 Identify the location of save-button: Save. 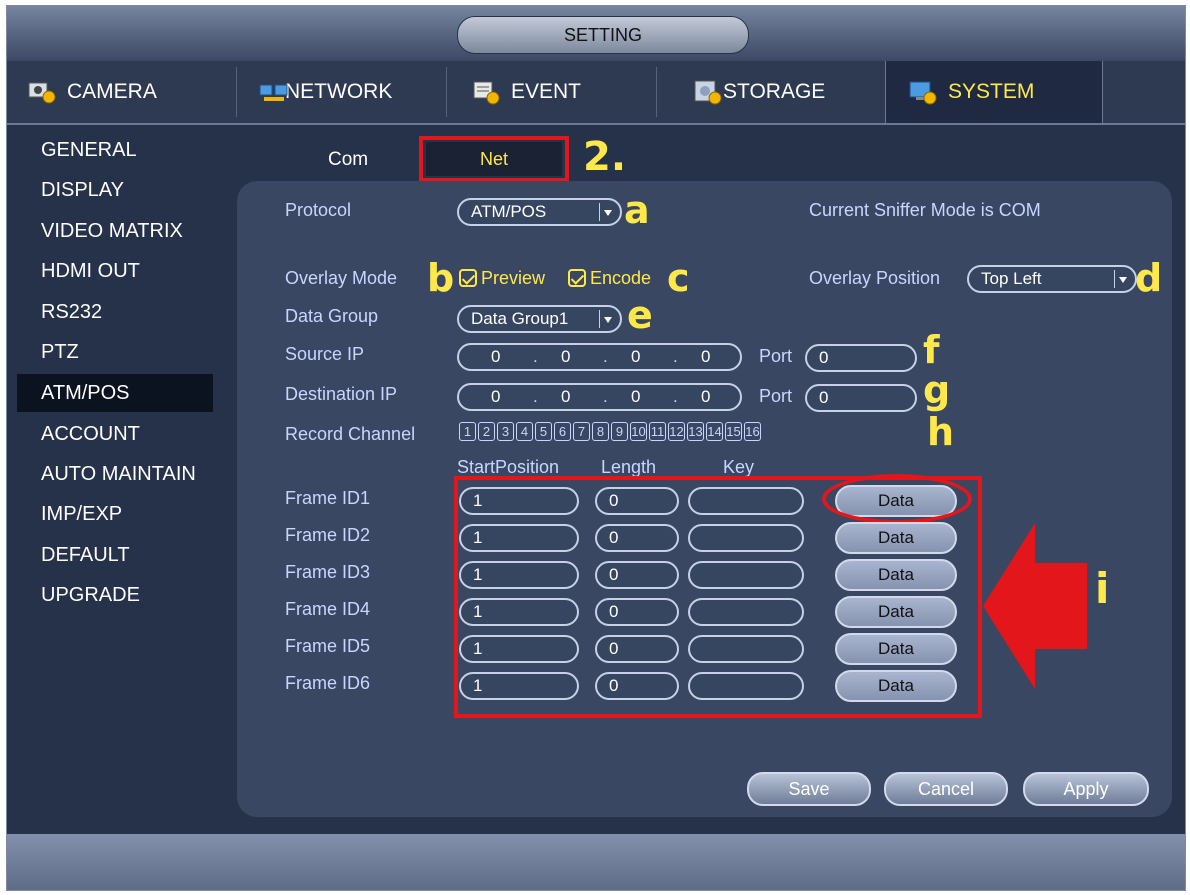
(809, 789).